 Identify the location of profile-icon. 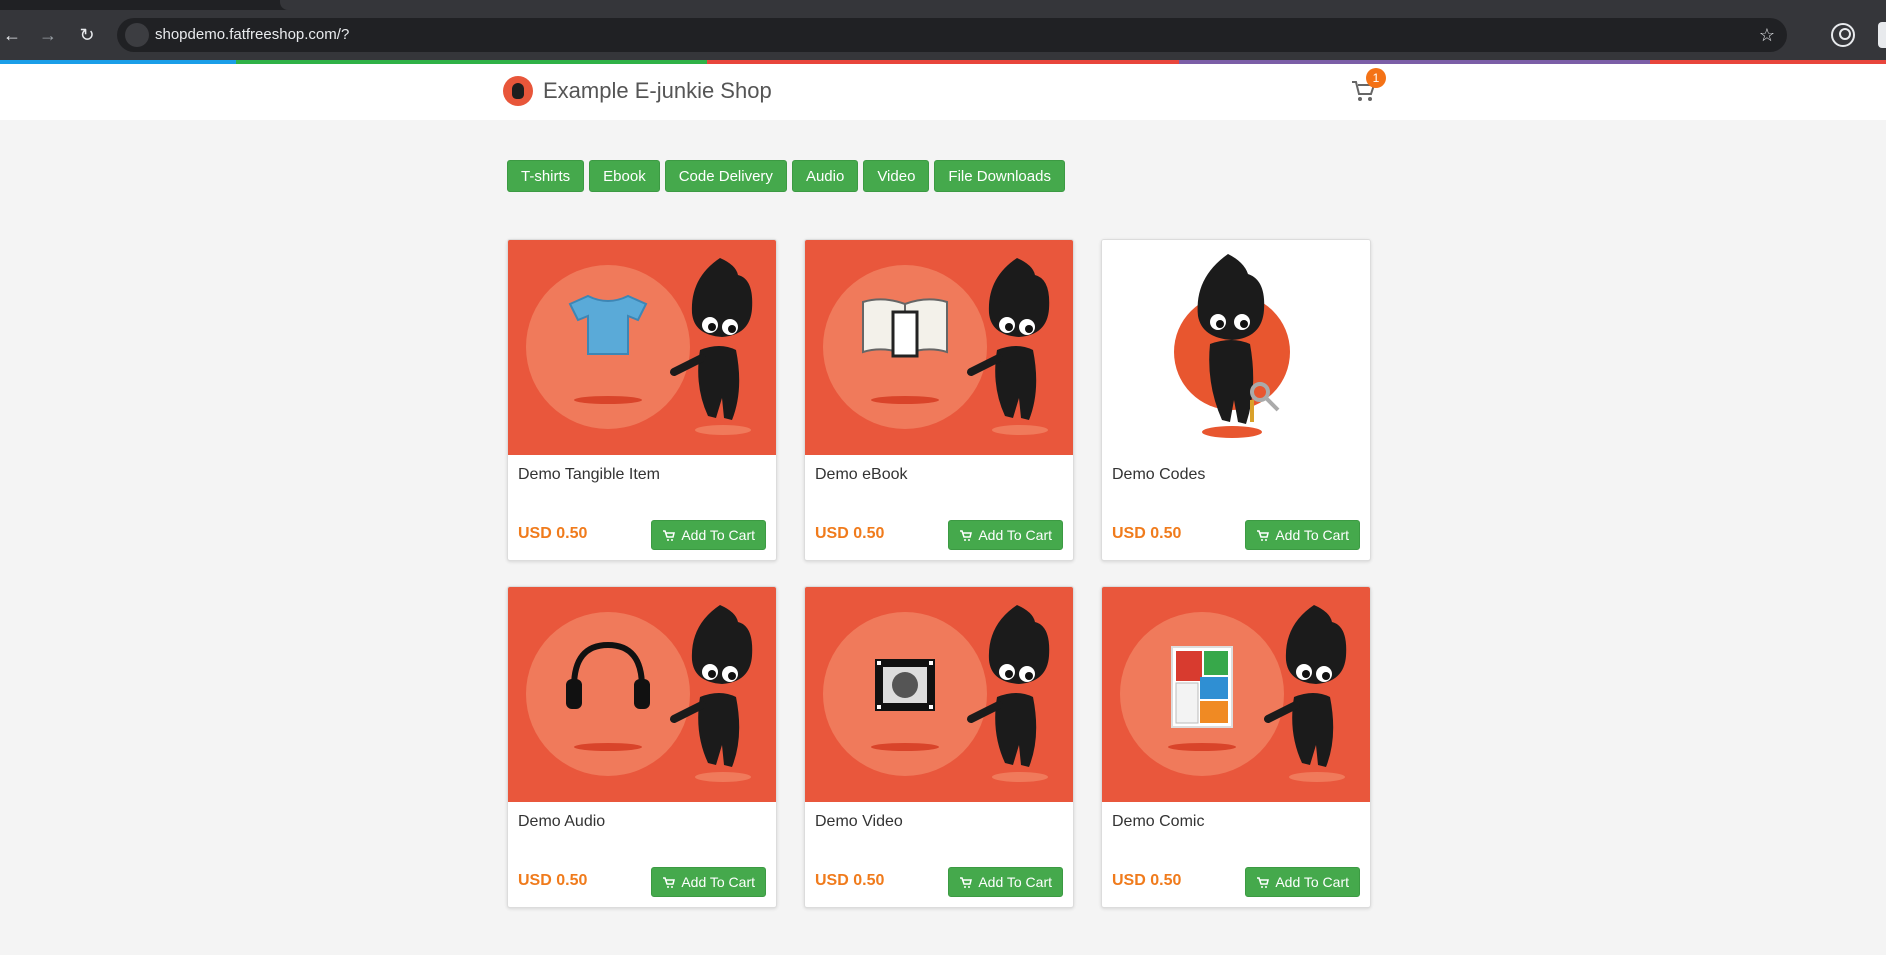
(1843, 35).